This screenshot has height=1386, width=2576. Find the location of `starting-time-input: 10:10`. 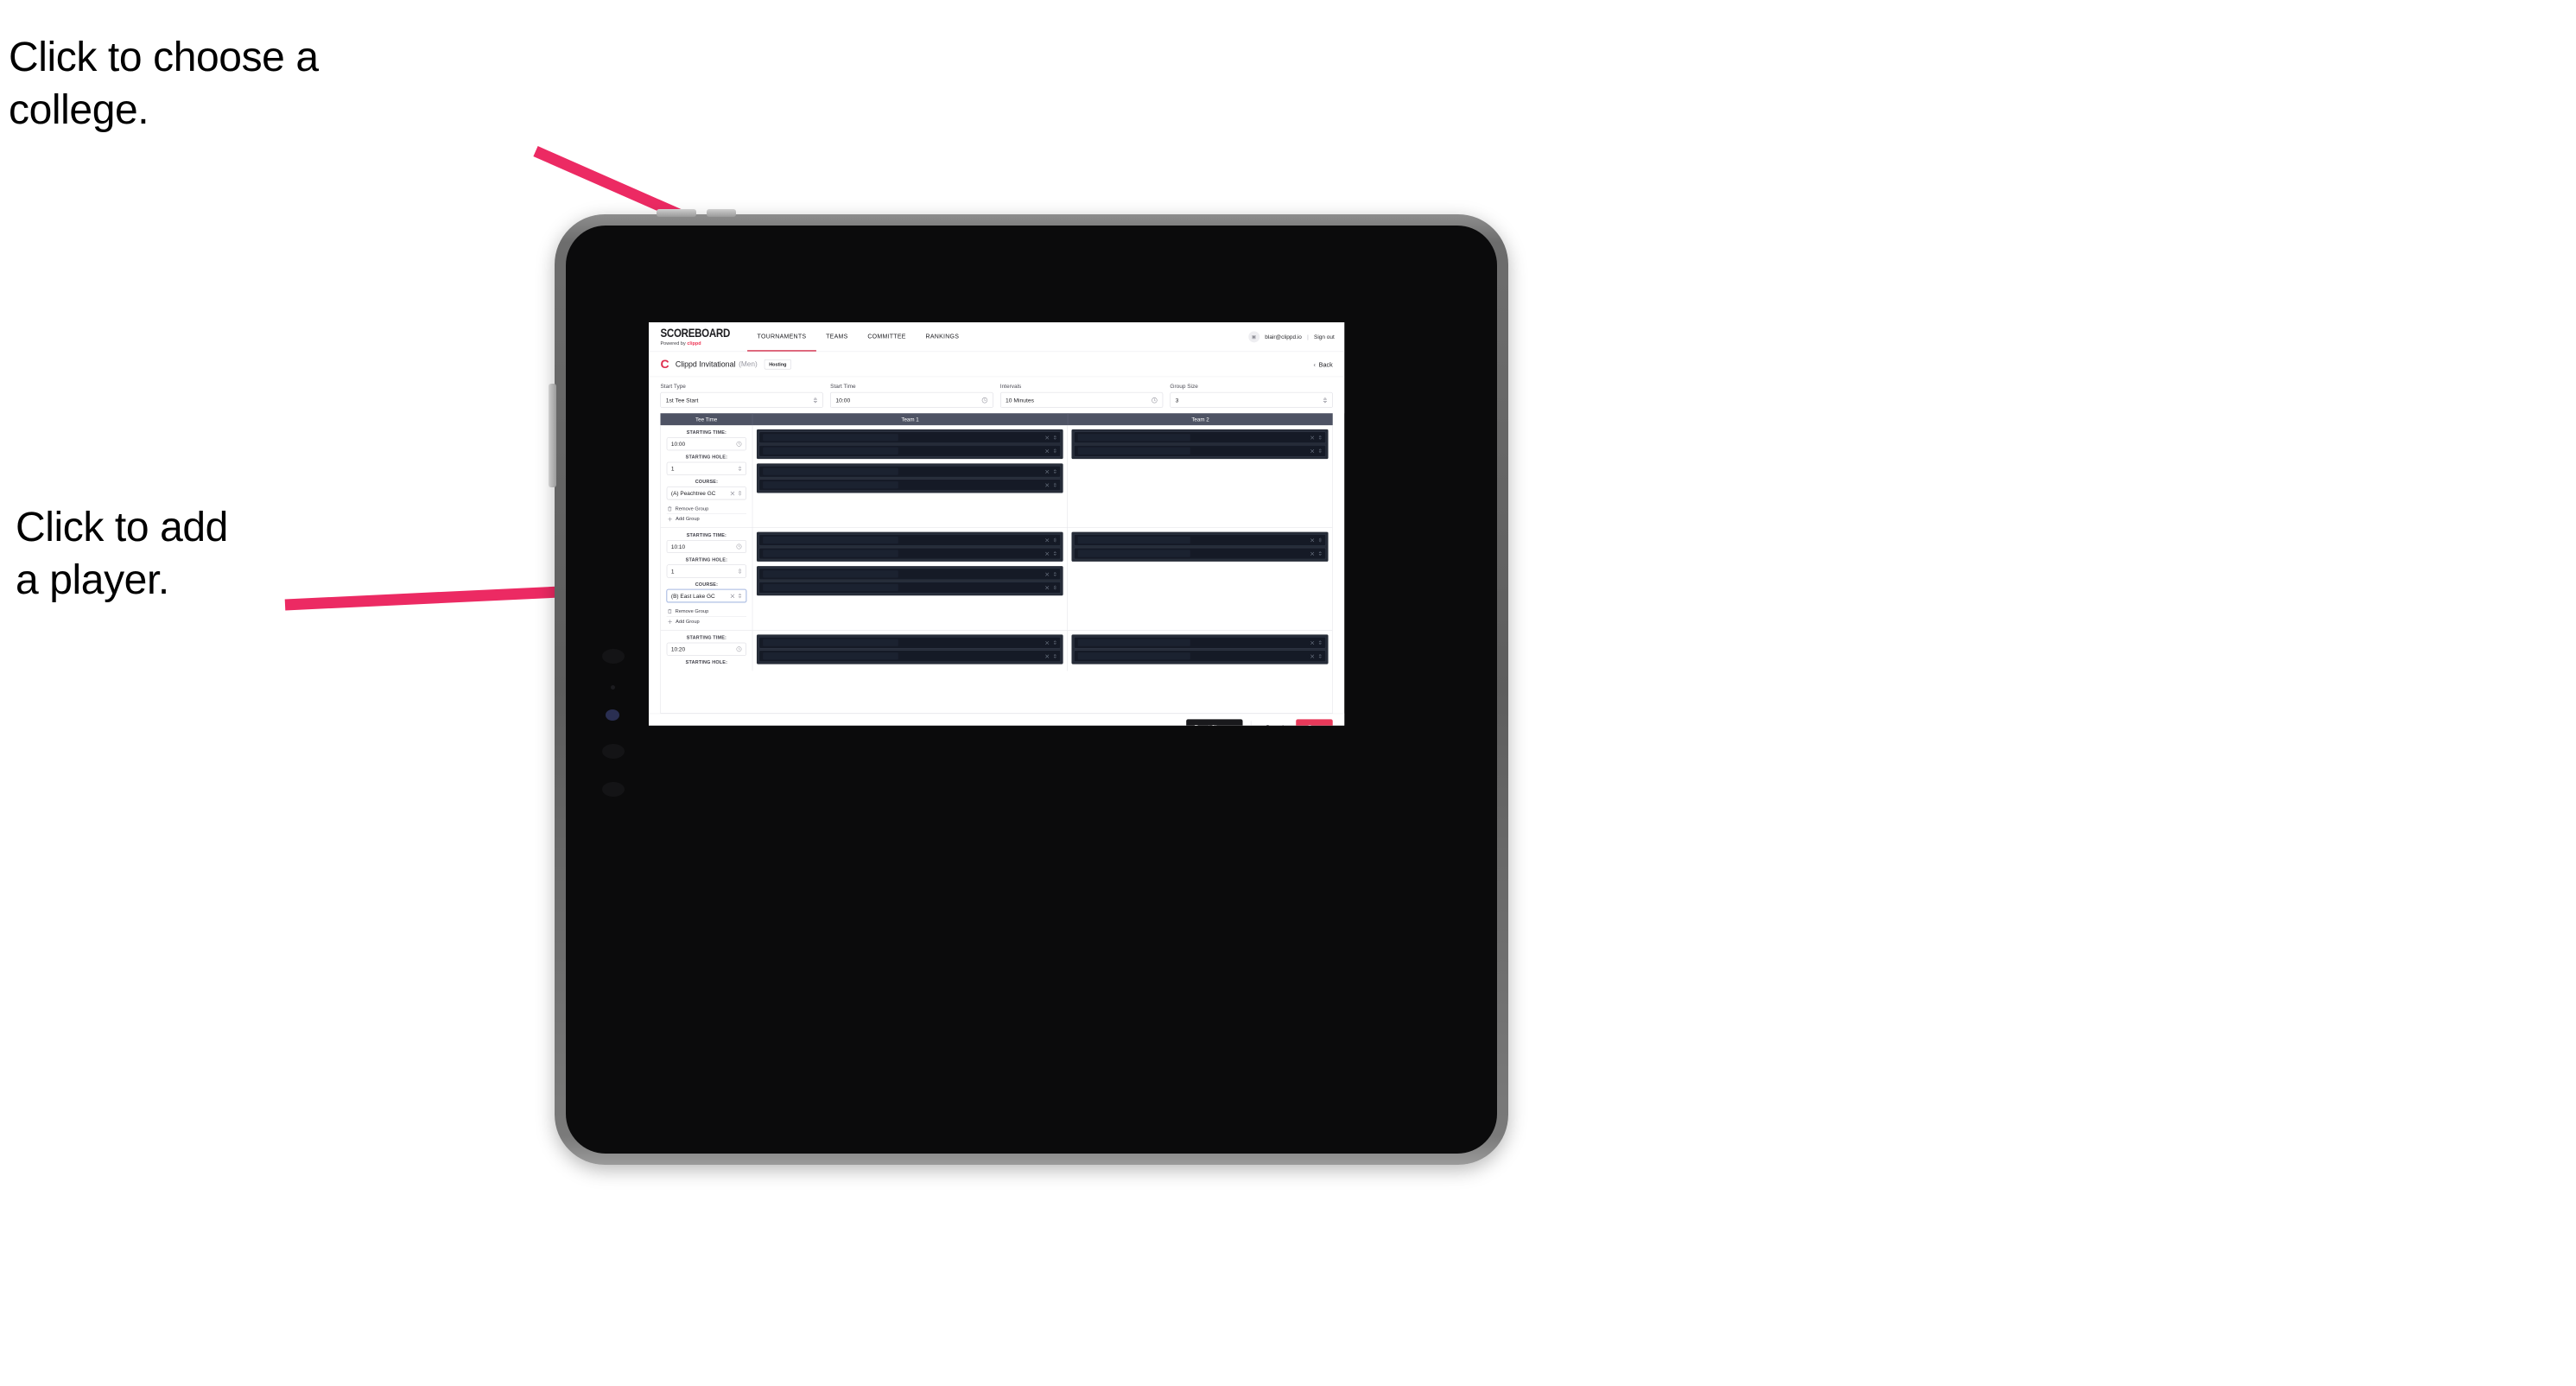

starting-time-input: 10:10 is located at coordinates (706, 546).